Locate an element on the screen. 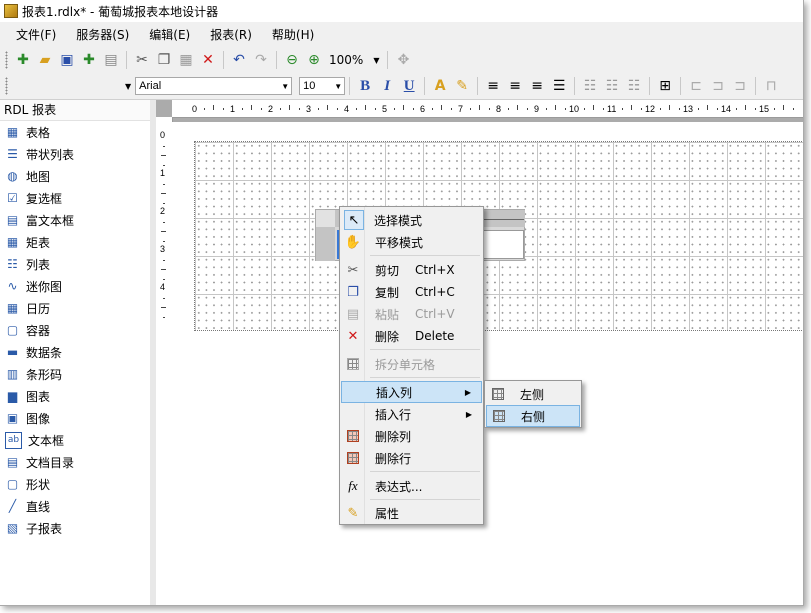 This screenshot has width=811, height=613. table-corner-handle is located at coordinates (325, 218).